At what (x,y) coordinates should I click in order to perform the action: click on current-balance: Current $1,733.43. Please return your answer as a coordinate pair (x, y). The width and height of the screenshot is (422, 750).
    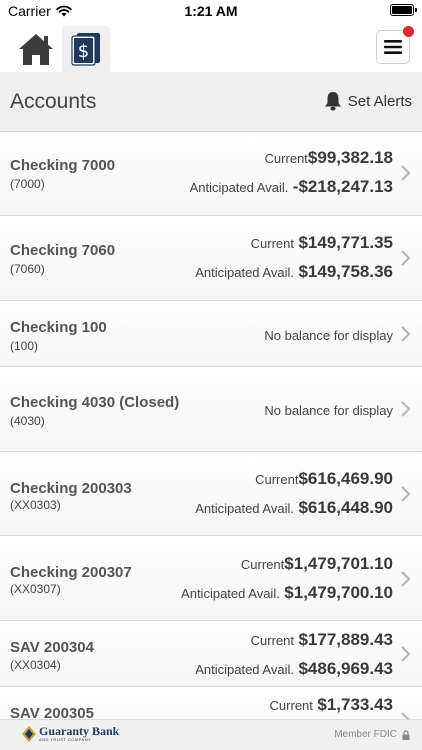
    Looking at the image, I should click on (331, 705).